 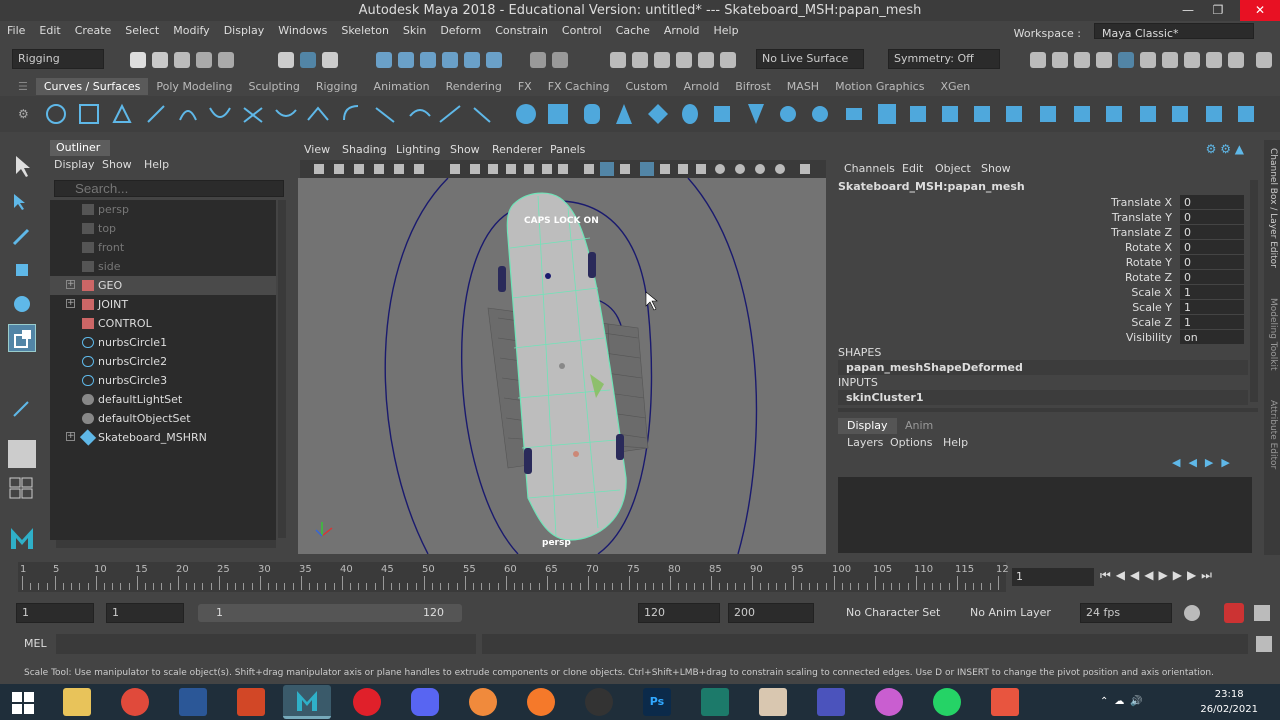 I want to click on snap-point-icon, so click(x=428, y=60).